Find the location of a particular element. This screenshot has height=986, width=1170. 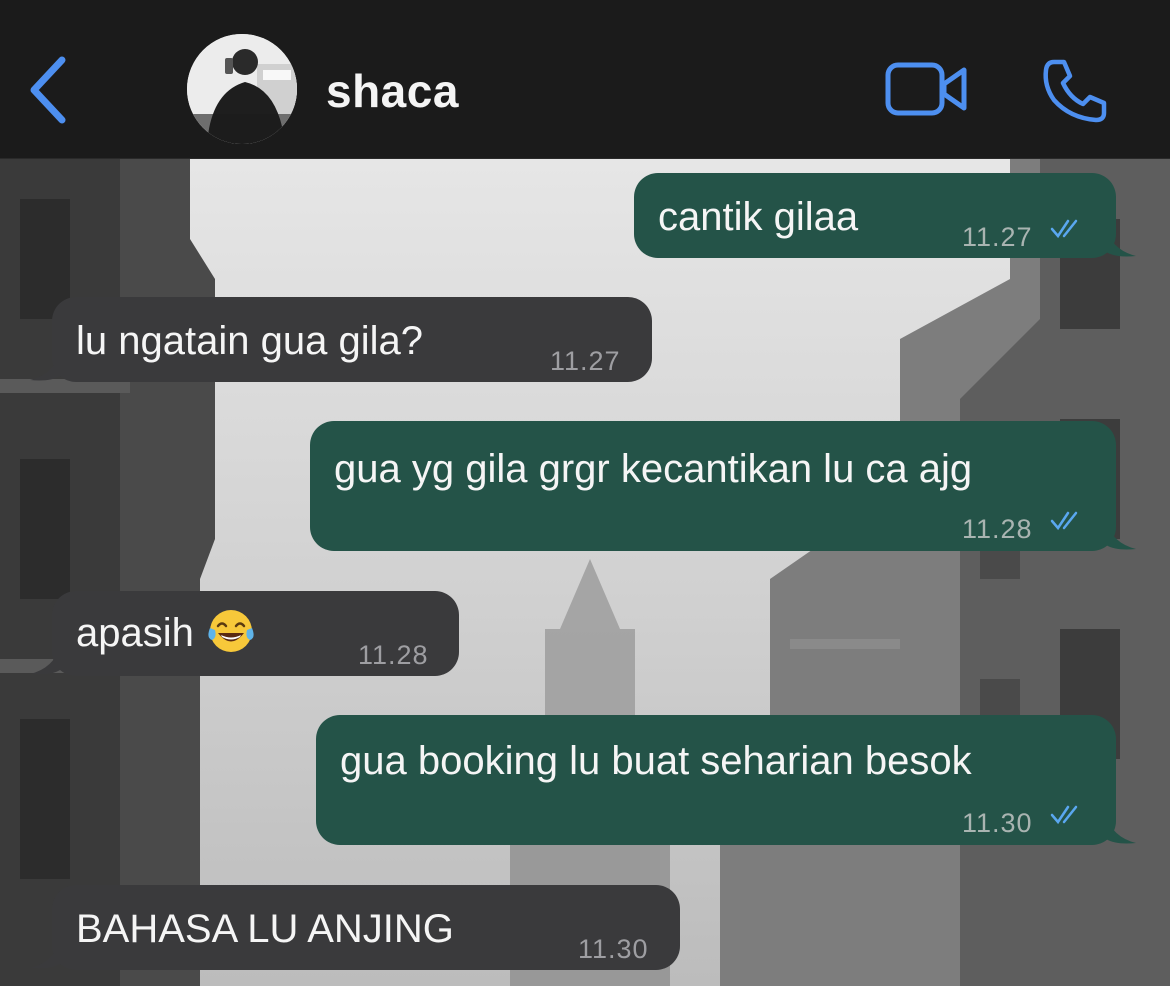

message-bubble-incoming: BAHASA LU ANJING 11.30 is located at coordinates (355, 927).